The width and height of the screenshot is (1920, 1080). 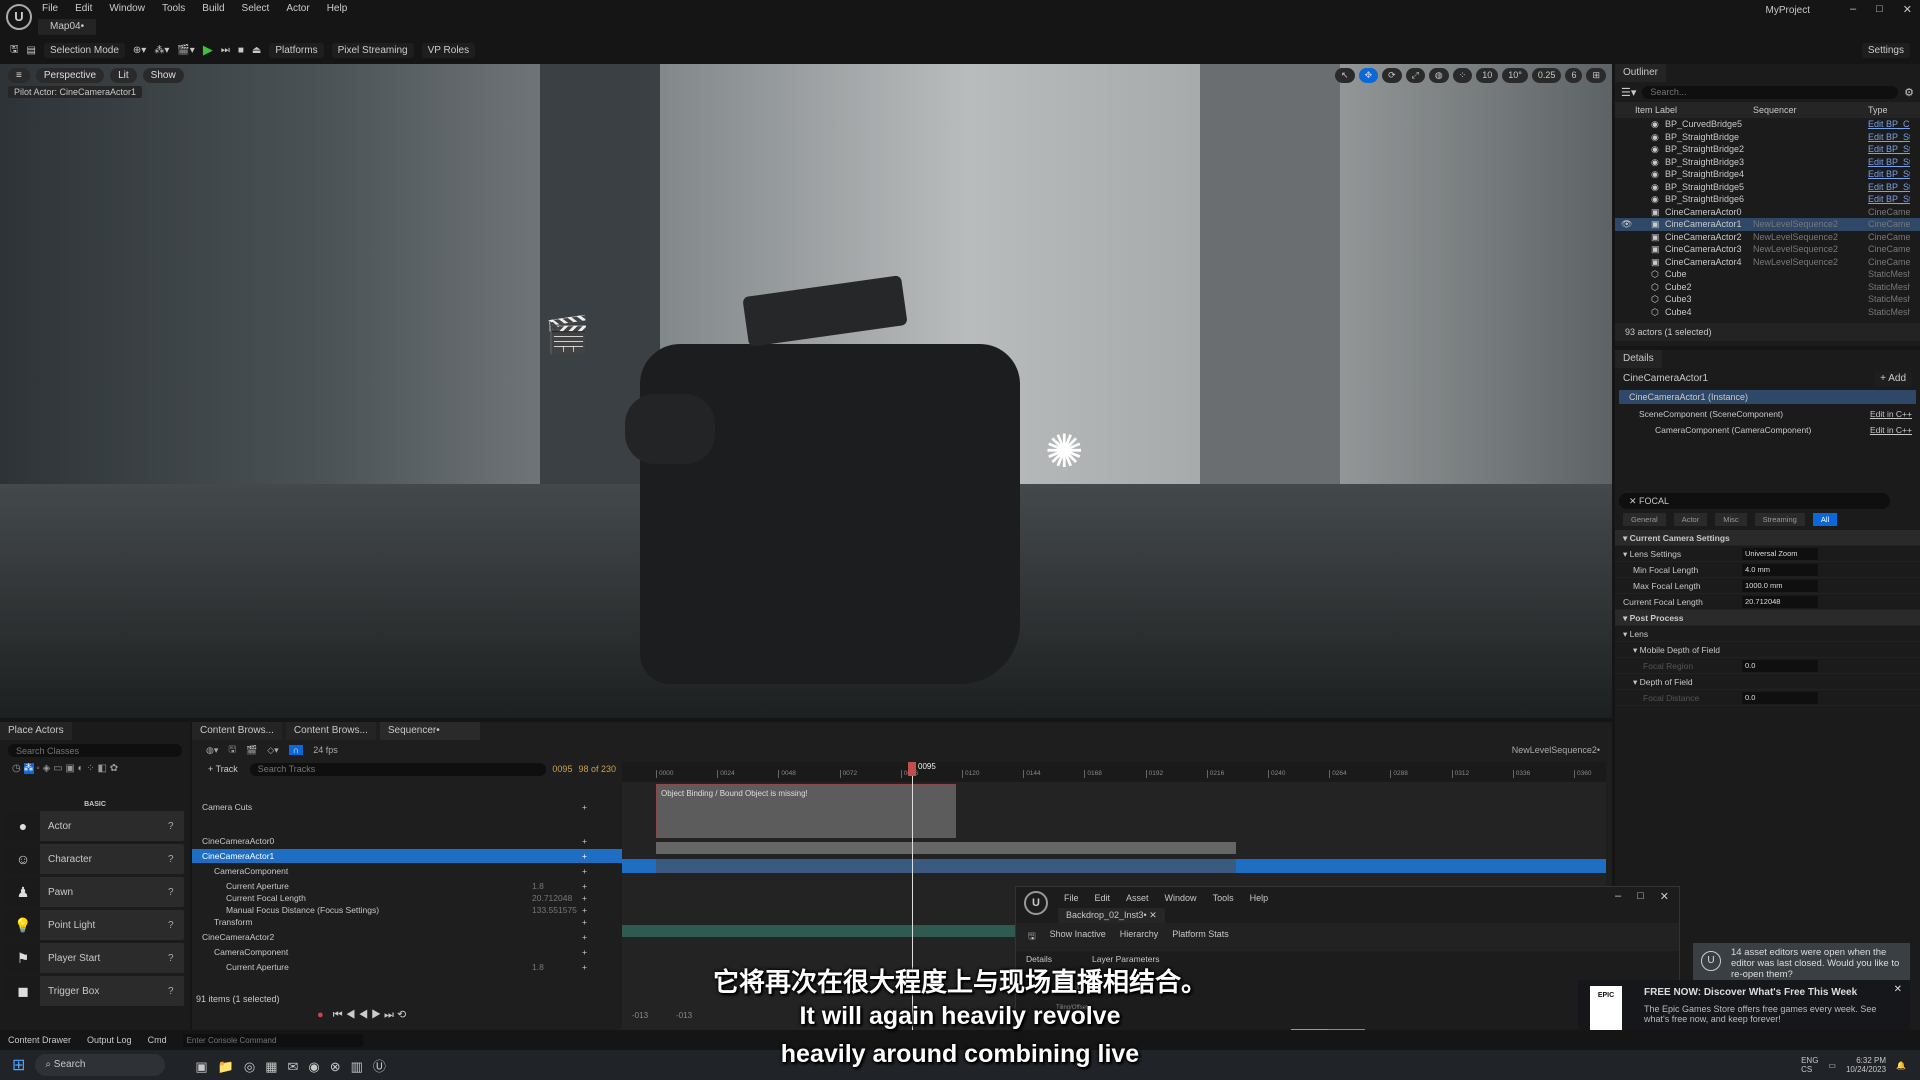 What do you see at coordinates (325, 750) in the screenshot?
I see `fps-dropdown: 24 fps` at bounding box center [325, 750].